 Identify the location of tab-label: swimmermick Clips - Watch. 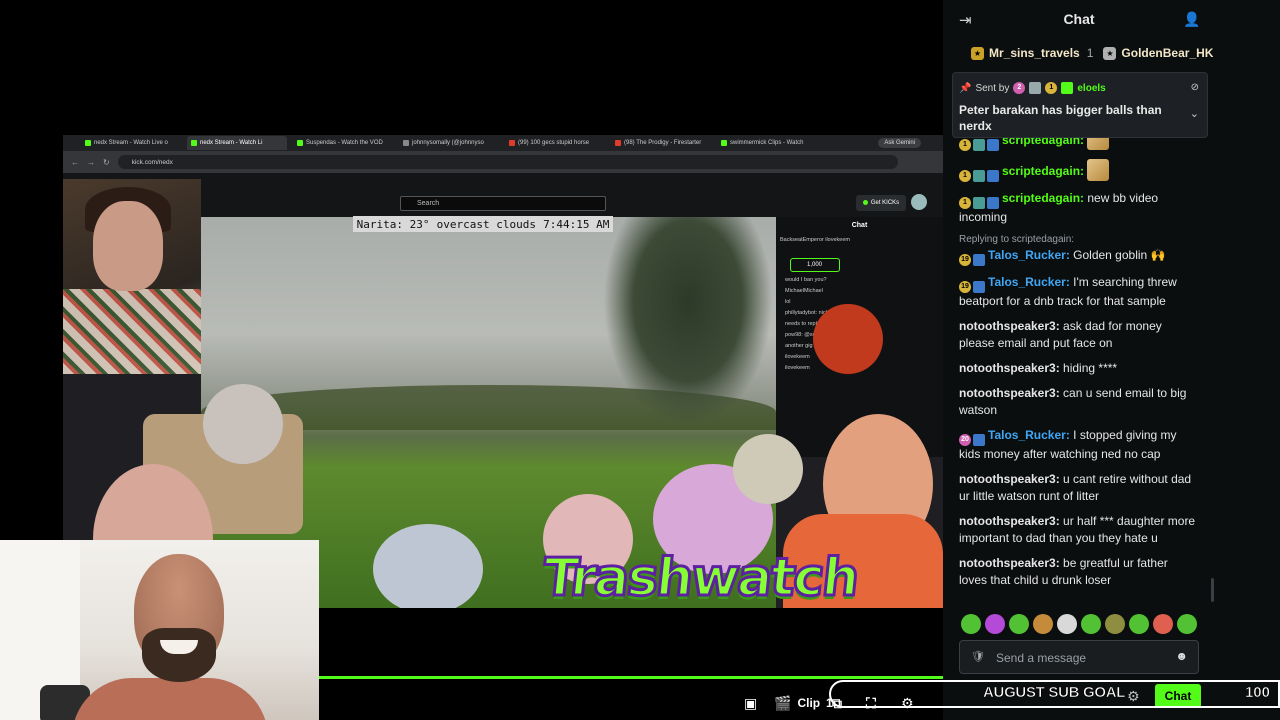
(767, 143).